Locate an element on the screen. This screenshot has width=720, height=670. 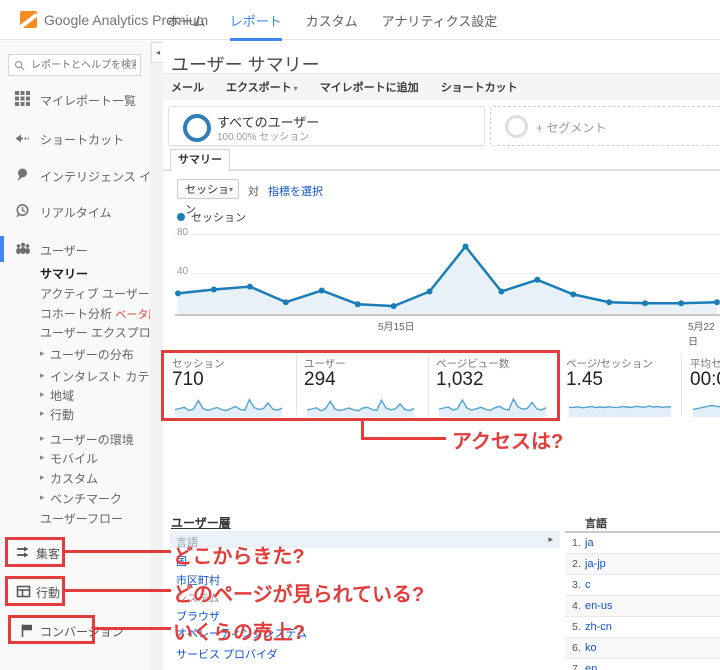
active-section-indicator is located at coordinates (2, 249).